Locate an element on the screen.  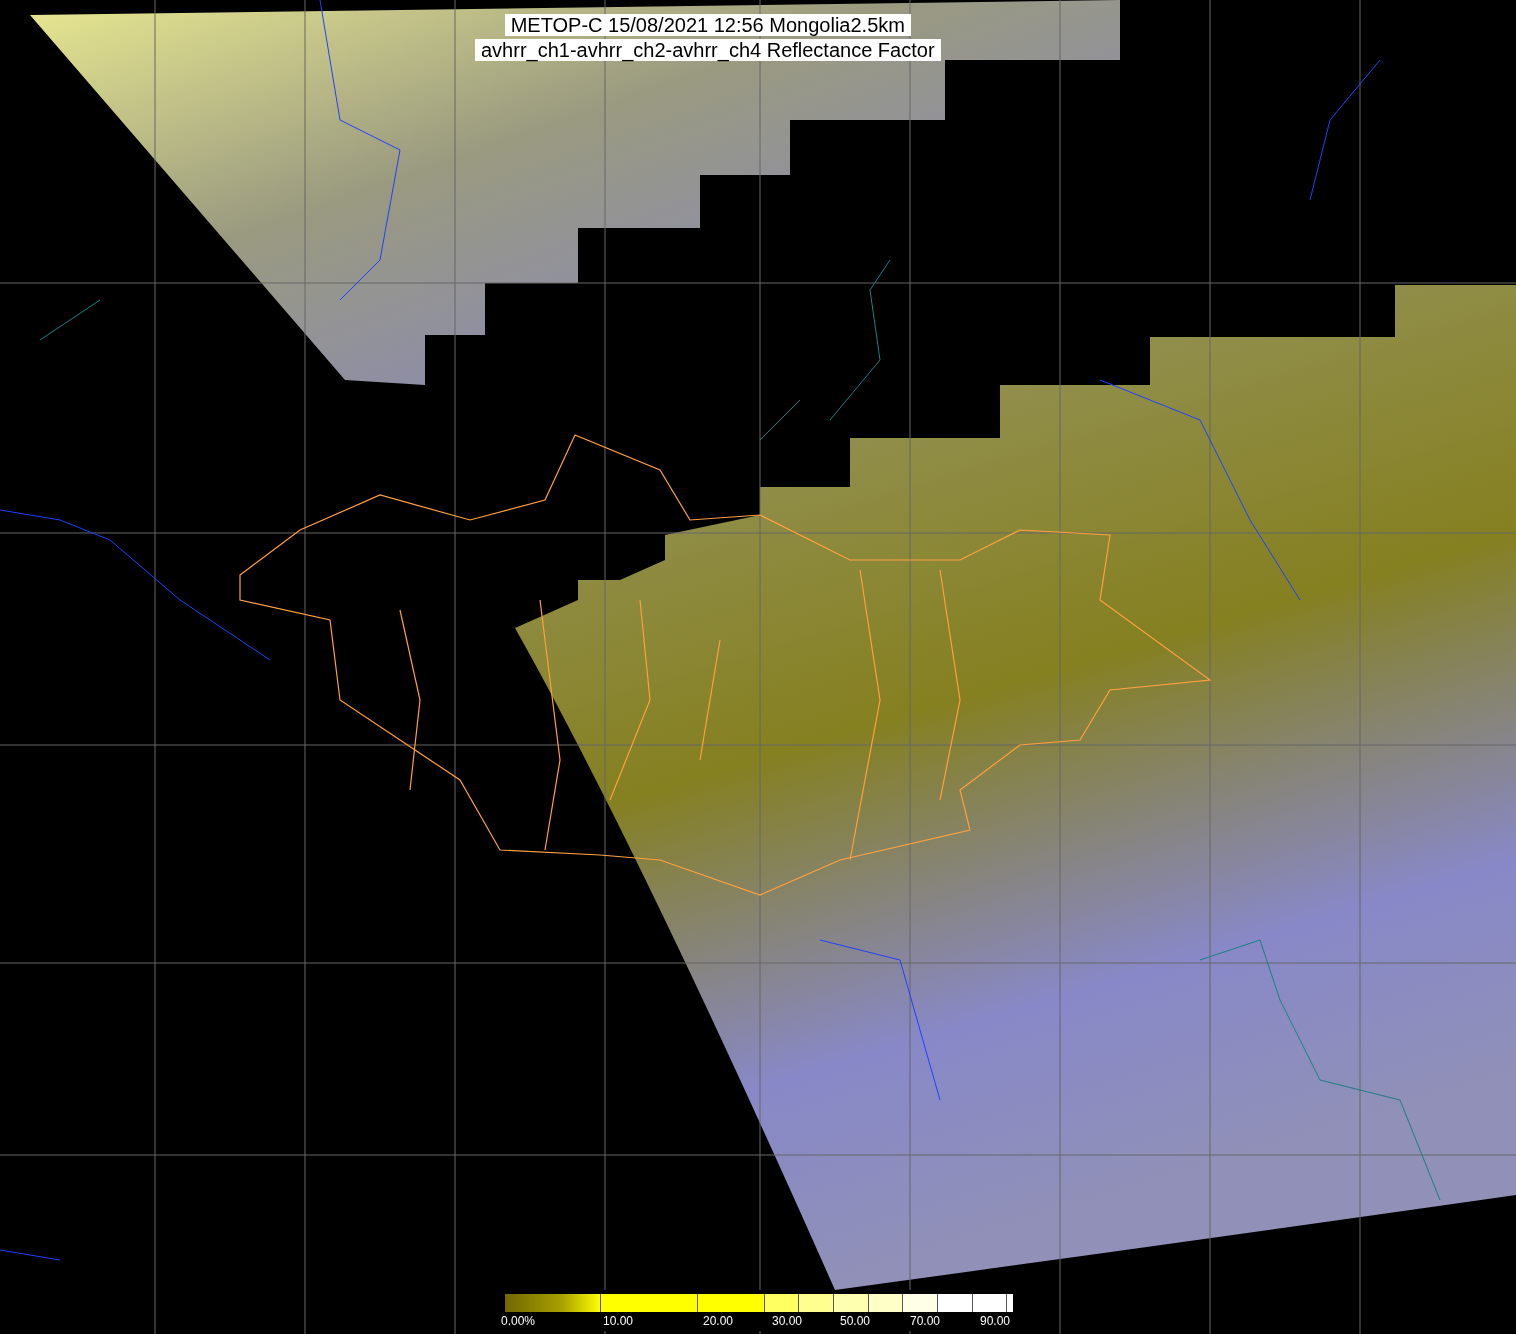
scale-label: 70.00 is located at coordinates (926, 1321).